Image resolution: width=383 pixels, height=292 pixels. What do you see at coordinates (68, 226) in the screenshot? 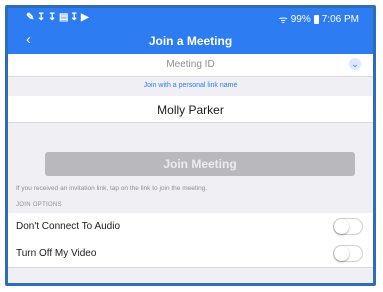
I see `option-label: Don't Connect To Audio` at bounding box center [68, 226].